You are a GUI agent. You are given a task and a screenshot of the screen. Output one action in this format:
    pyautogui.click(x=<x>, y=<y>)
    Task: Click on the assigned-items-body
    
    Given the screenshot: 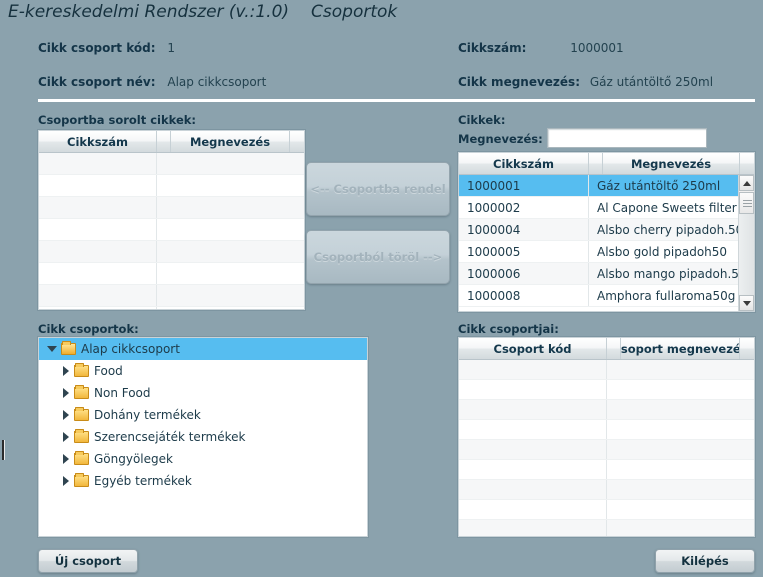 What is the action you would take?
    pyautogui.click(x=171, y=231)
    